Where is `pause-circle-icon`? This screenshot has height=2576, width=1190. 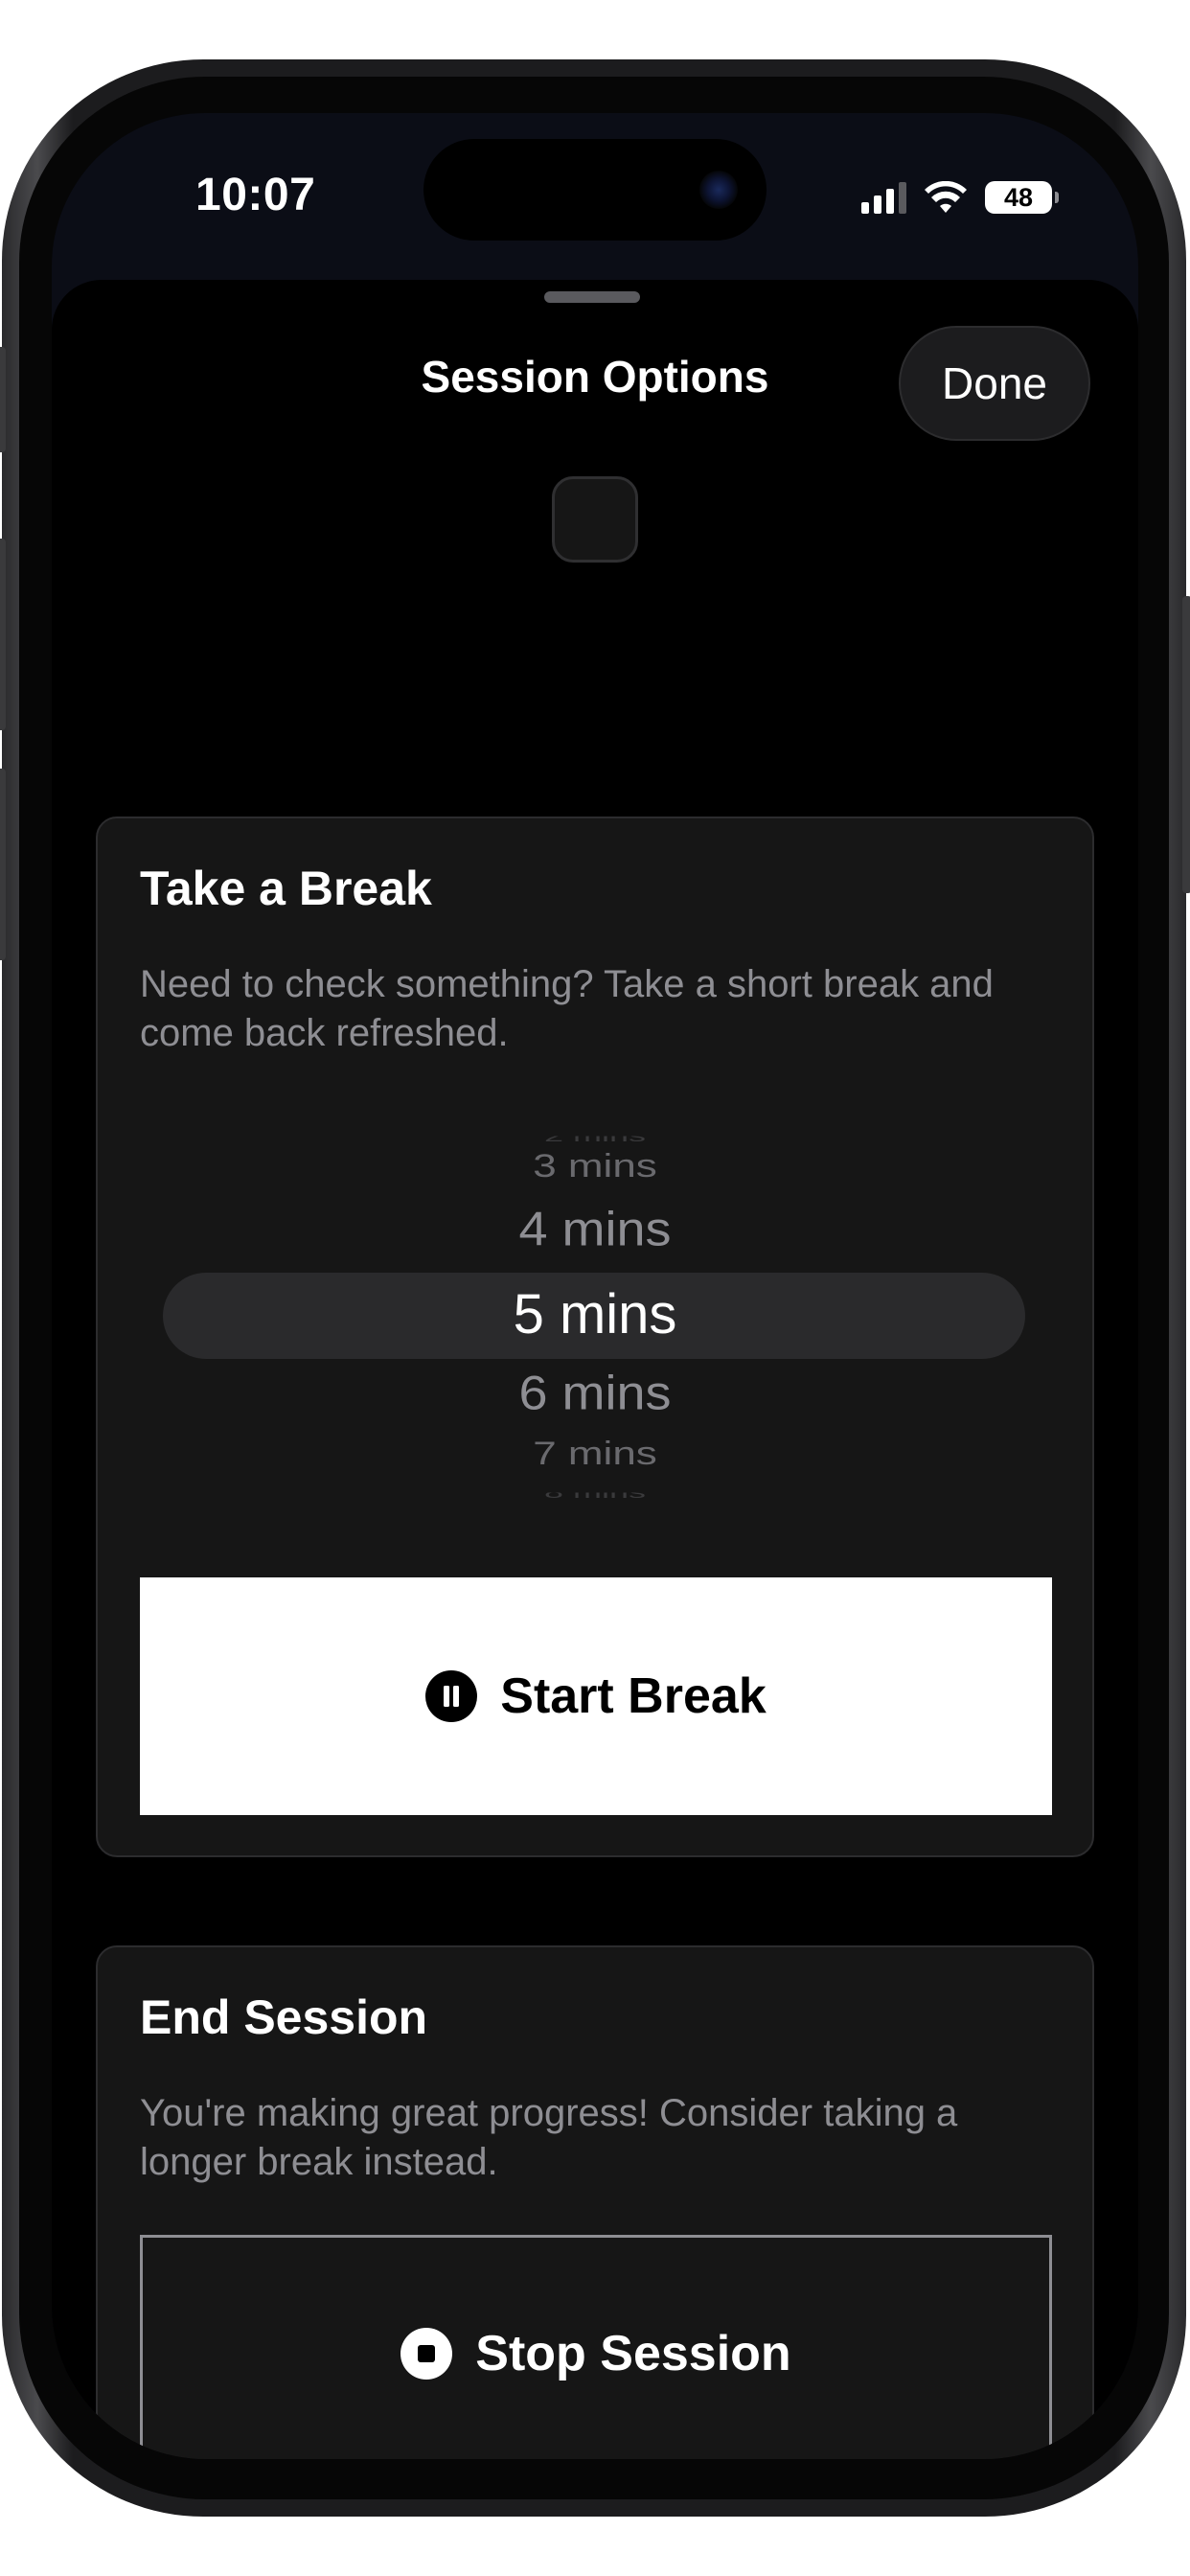 pause-circle-icon is located at coordinates (452, 1696).